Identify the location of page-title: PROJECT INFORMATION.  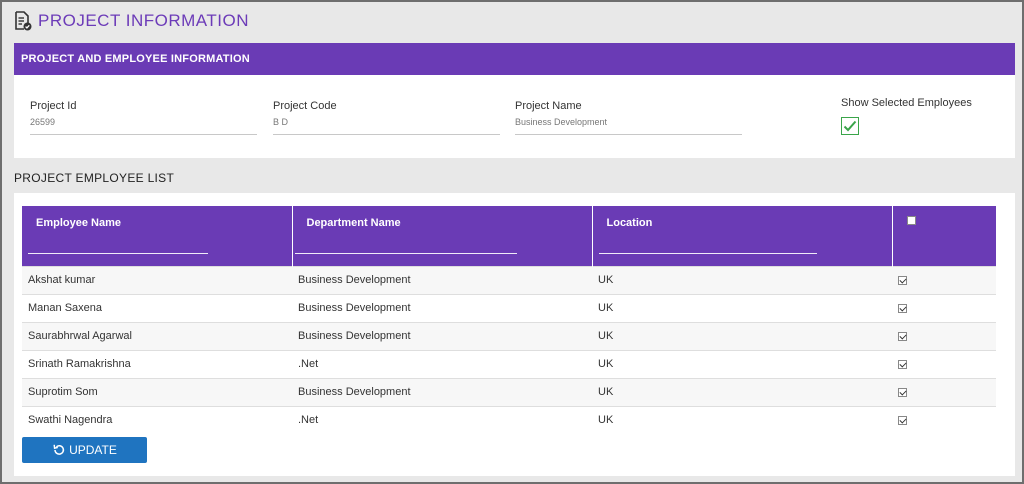
(131, 21).